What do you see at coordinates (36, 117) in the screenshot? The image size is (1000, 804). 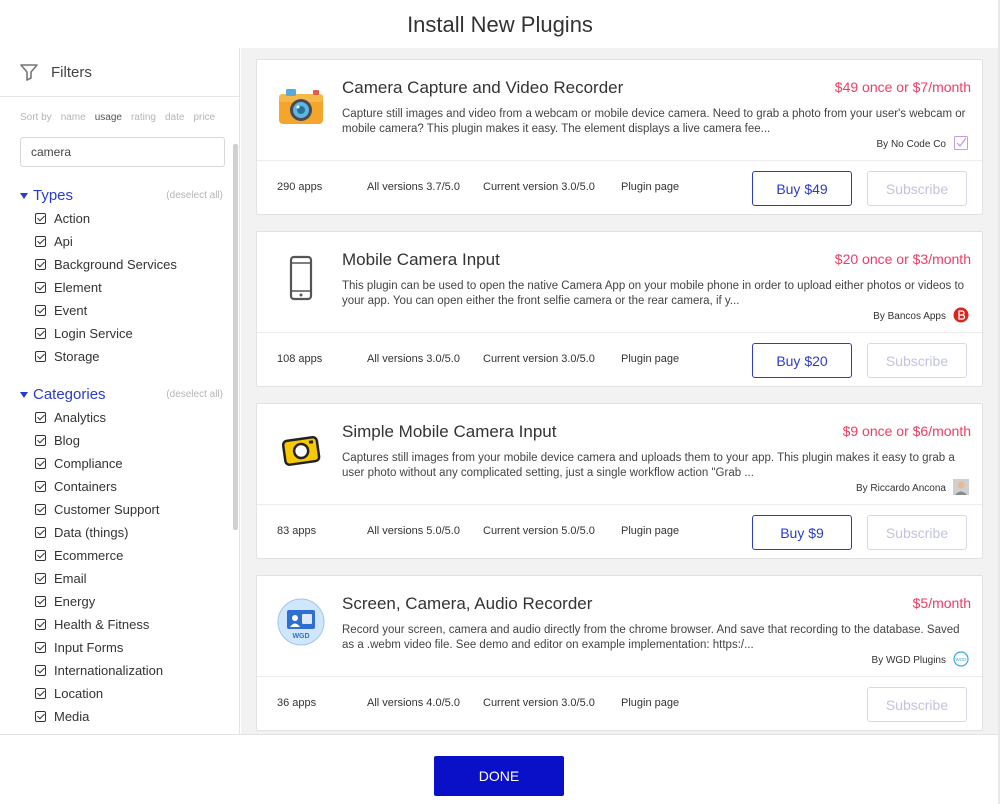 I see `sort-by-label: Sort by` at bounding box center [36, 117].